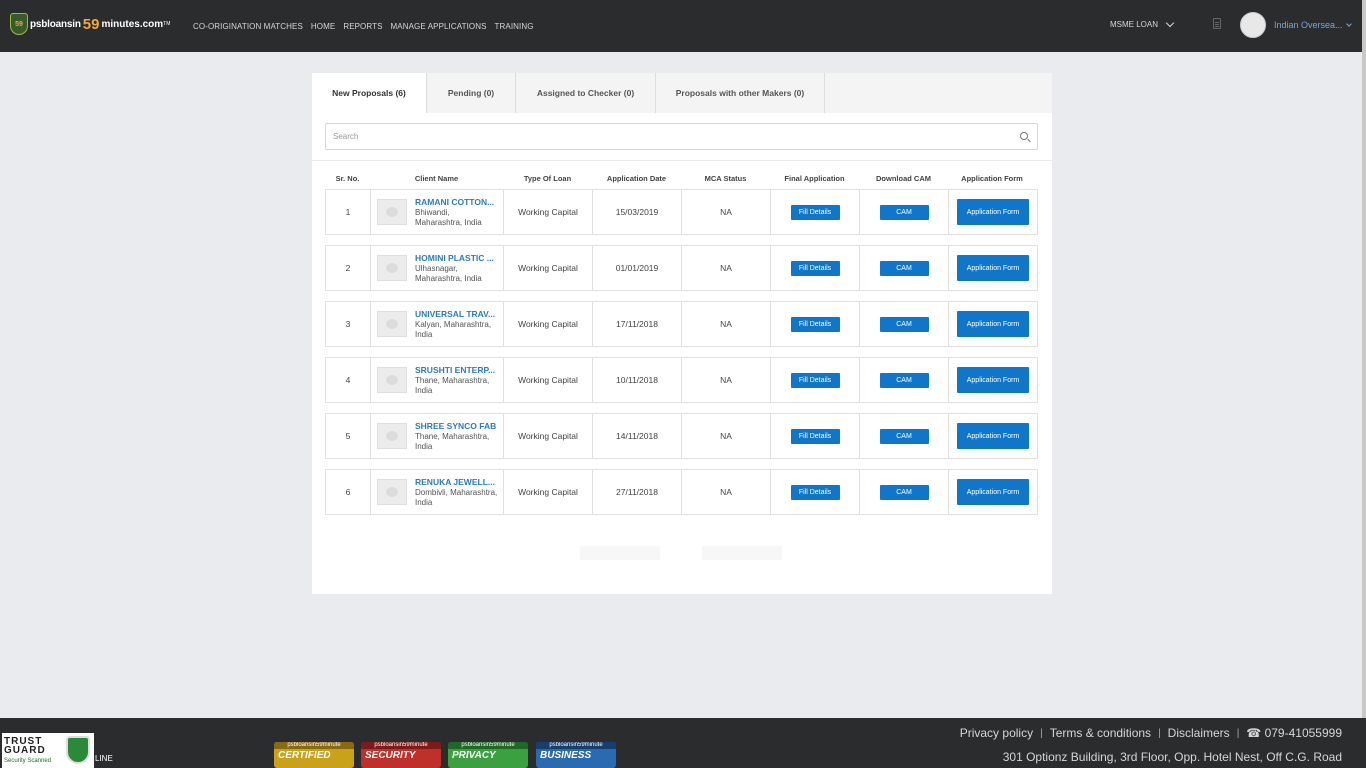 The height and width of the screenshot is (768, 1366). What do you see at coordinates (576, 755) in the screenshot?
I see `business-seal: psbloansin59minute BUSINESS` at bounding box center [576, 755].